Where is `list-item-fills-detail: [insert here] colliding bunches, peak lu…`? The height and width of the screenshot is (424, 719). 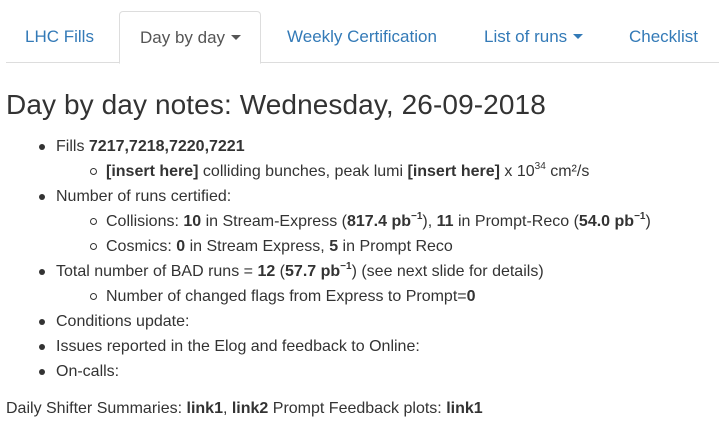
list-item-fills-detail: [insert here] colliding bunches, peak lu… is located at coordinates (376, 171).